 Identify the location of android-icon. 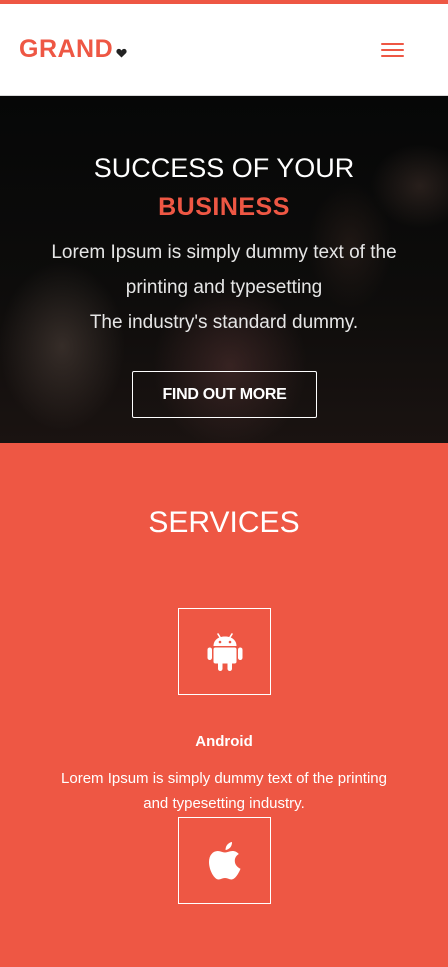
(224, 651).